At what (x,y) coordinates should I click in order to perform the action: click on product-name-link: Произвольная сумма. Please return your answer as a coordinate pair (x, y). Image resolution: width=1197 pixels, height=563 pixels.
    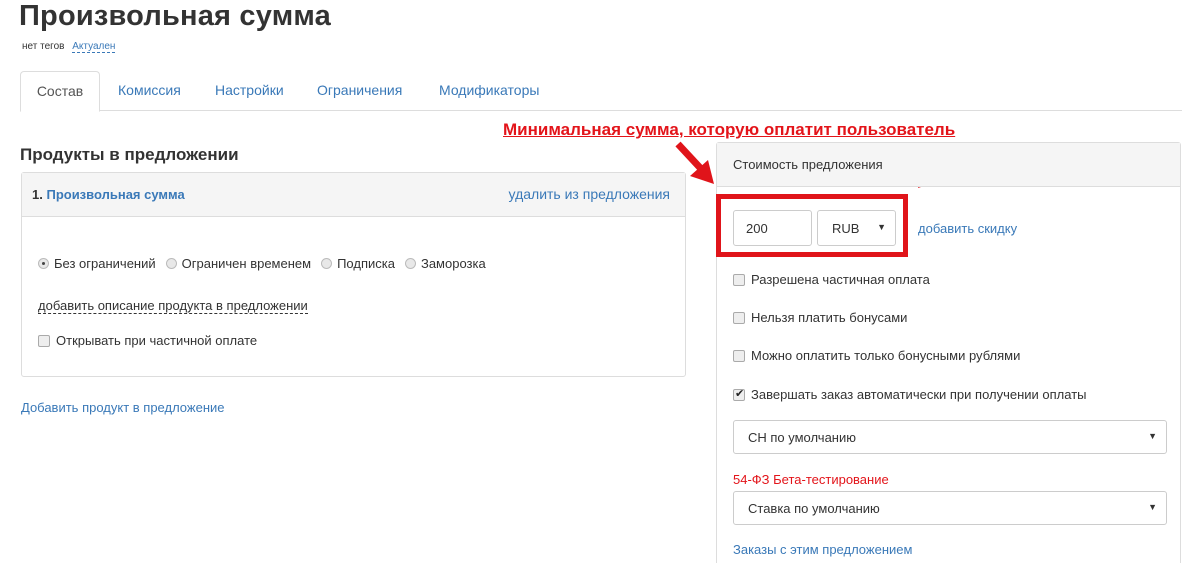
    Looking at the image, I should click on (115, 194).